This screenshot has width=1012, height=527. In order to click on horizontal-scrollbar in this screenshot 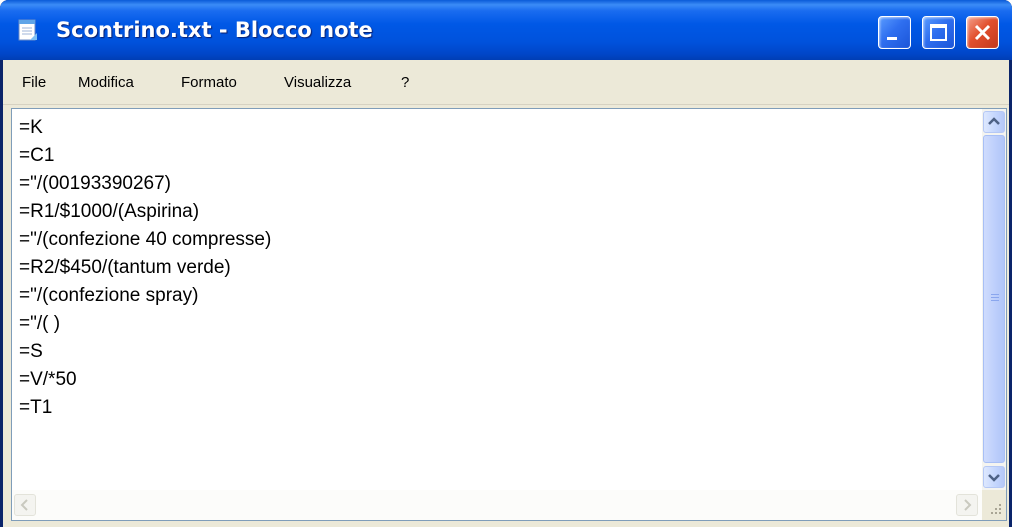, I will do `click(497, 505)`.